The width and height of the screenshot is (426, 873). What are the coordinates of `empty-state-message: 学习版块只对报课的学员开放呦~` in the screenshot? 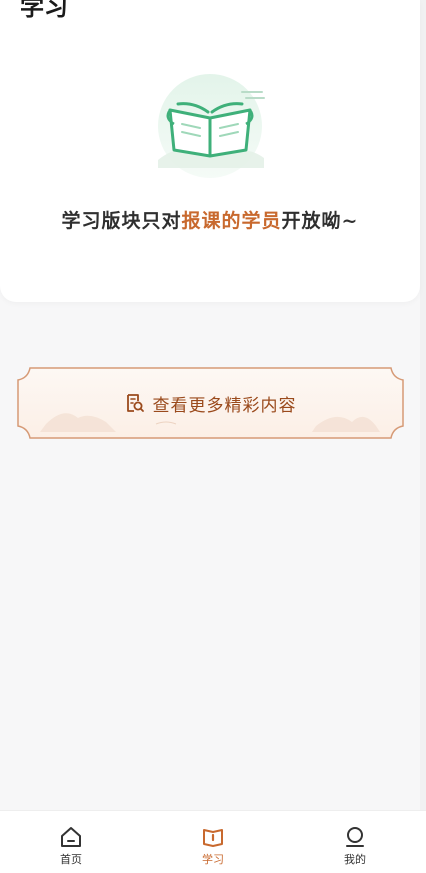 It's located at (210, 219).